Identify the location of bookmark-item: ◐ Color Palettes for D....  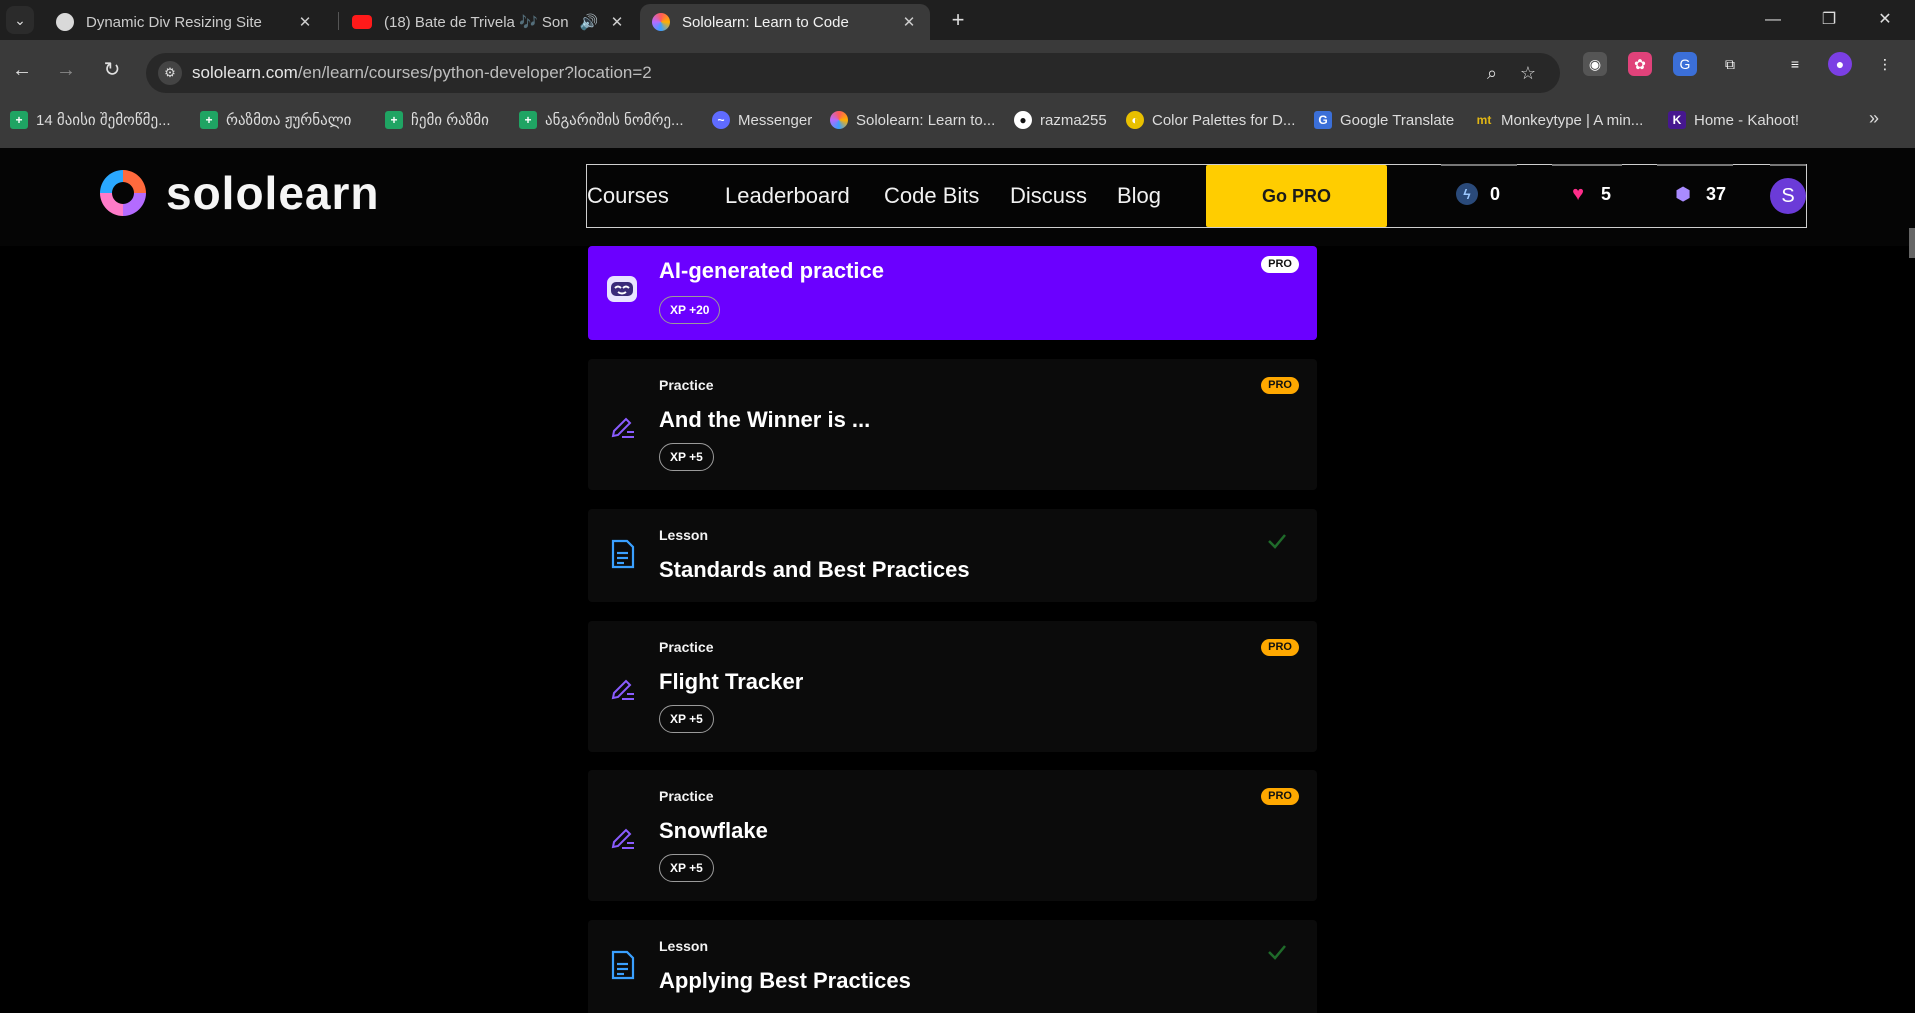
(1210, 120).